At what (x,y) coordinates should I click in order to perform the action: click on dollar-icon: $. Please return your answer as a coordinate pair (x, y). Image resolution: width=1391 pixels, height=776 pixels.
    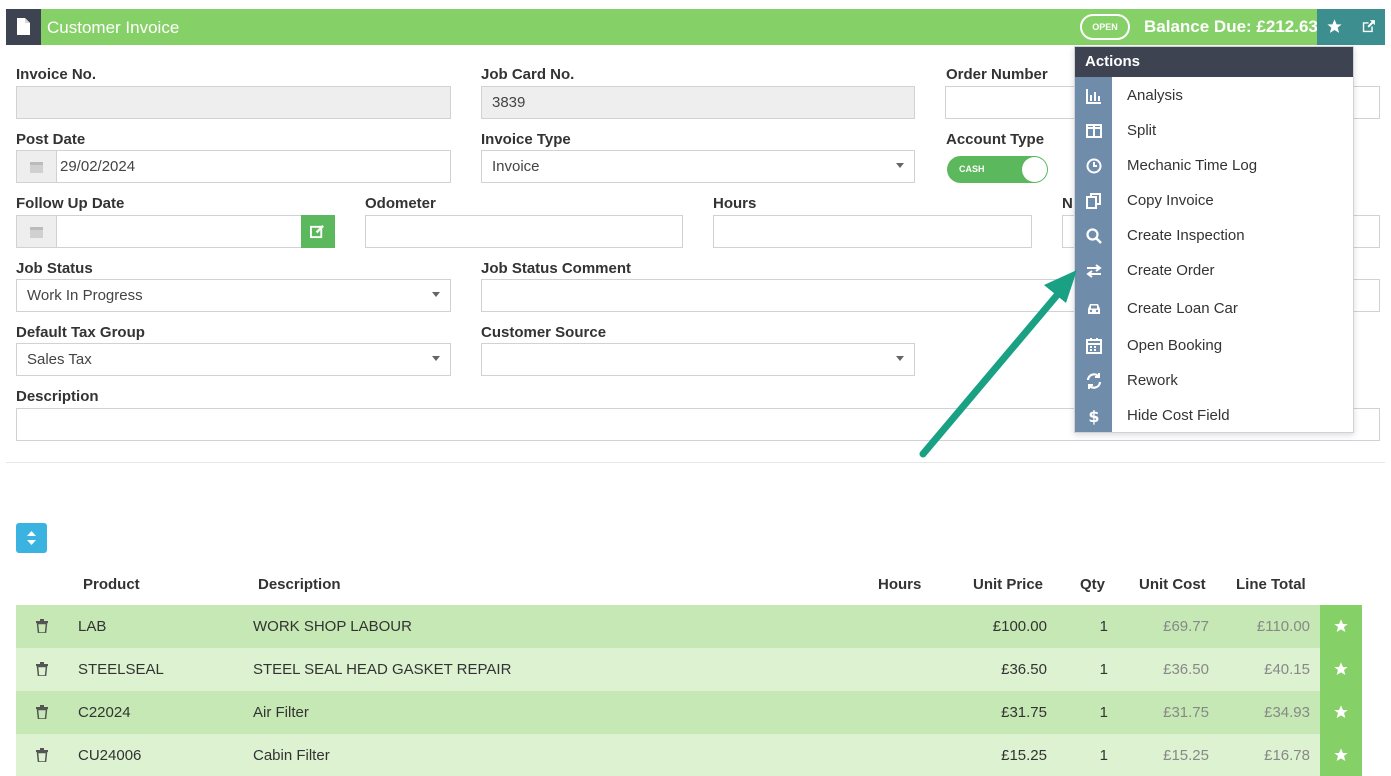
    Looking at the image, I should click on (1093, 416).